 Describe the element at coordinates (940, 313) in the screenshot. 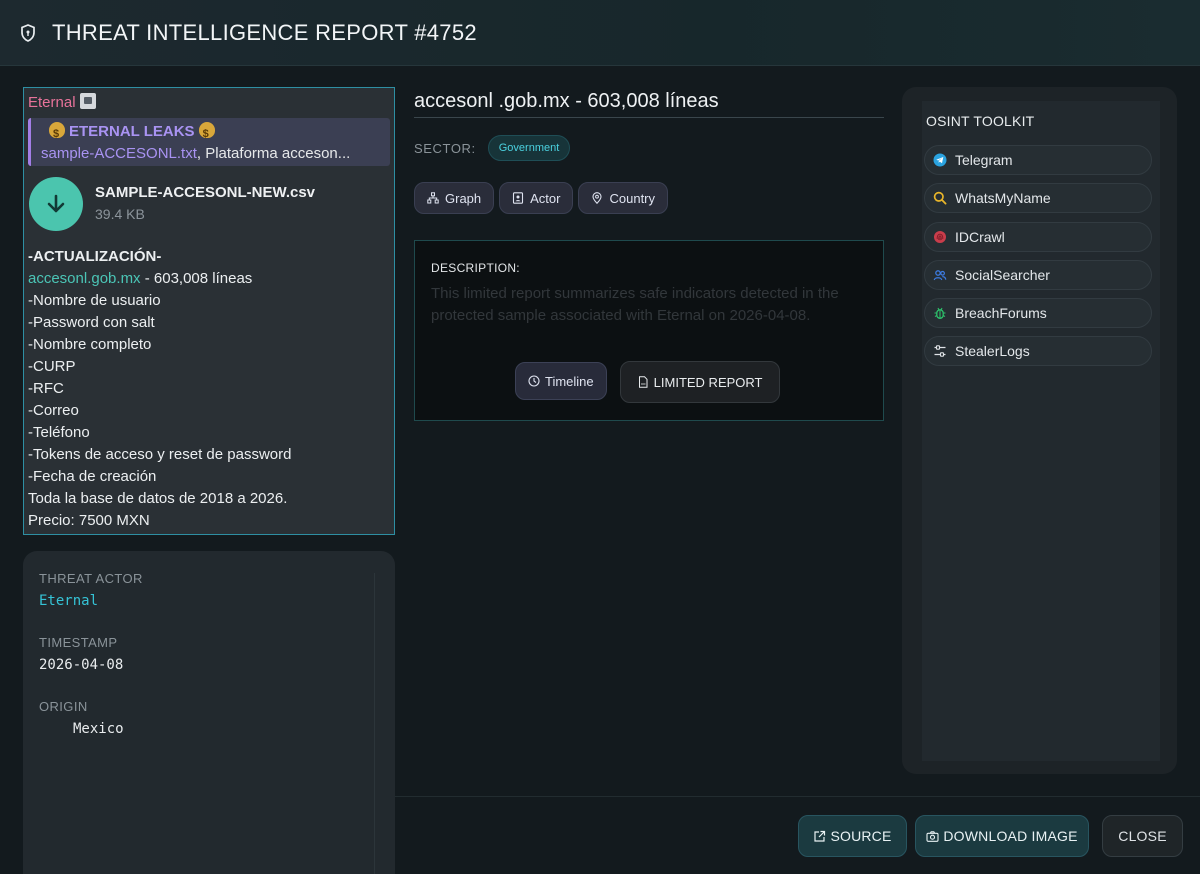

I see `bug-icon` at that location.